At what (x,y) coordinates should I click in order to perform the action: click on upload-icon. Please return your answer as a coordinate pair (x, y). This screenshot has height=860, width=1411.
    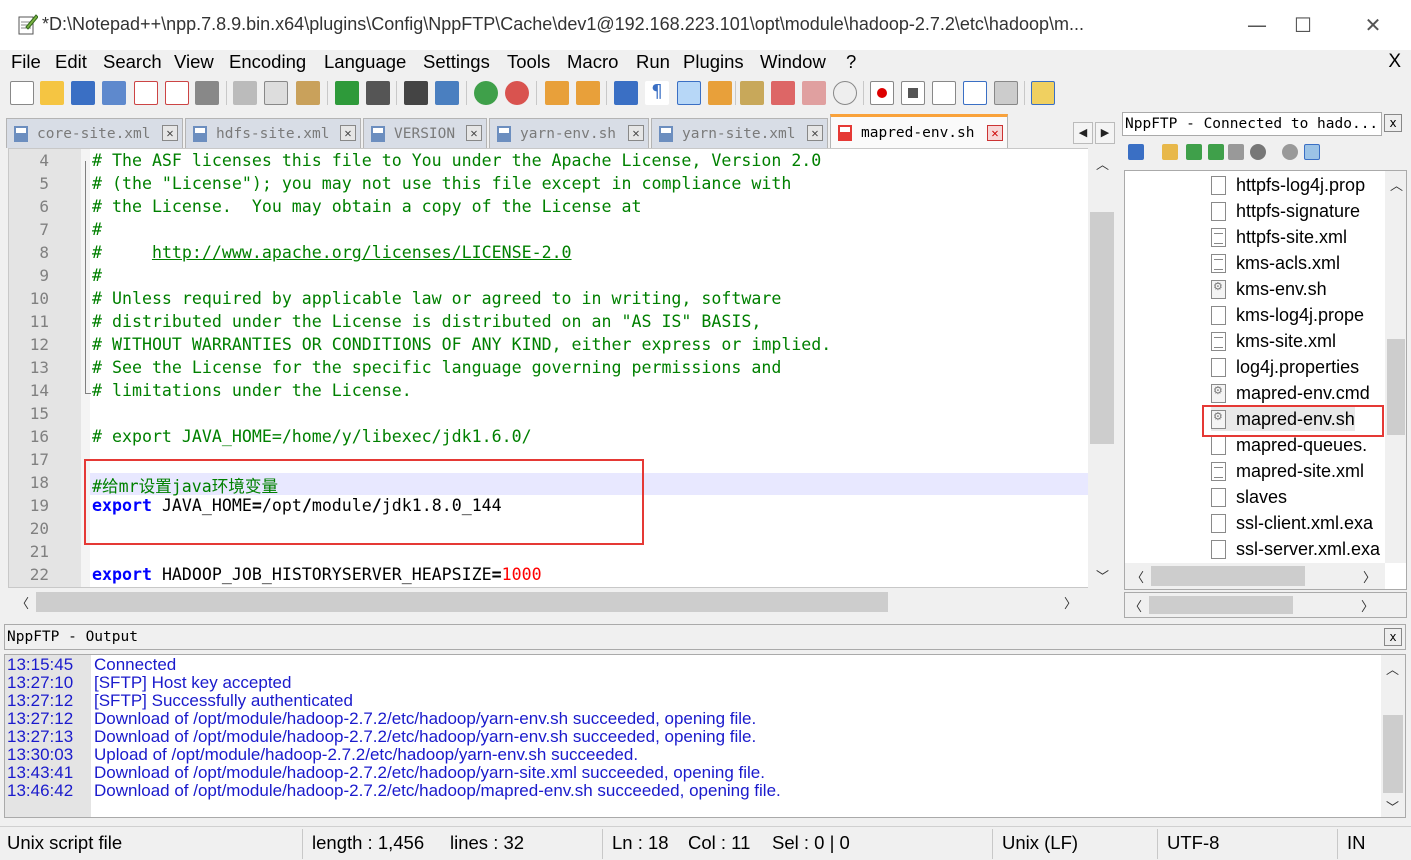
    Looking at the image, I should click on (1216, 152).